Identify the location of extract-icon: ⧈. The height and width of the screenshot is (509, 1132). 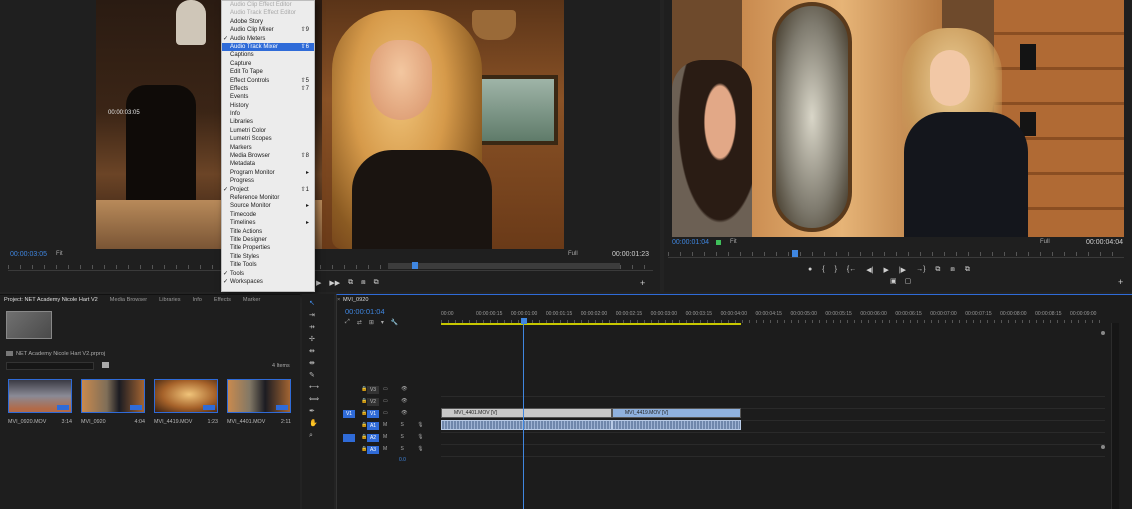
(952, 270).